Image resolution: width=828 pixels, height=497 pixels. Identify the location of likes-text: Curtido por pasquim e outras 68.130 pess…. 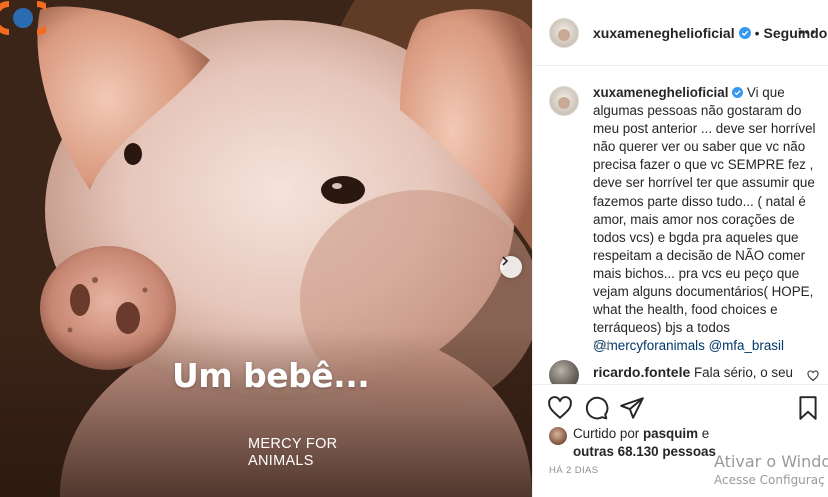
(693, 443).